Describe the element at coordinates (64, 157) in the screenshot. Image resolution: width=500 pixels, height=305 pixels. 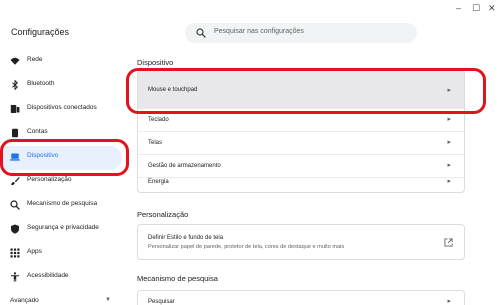
I see `highlight-annotation-dispositivo` at that location.